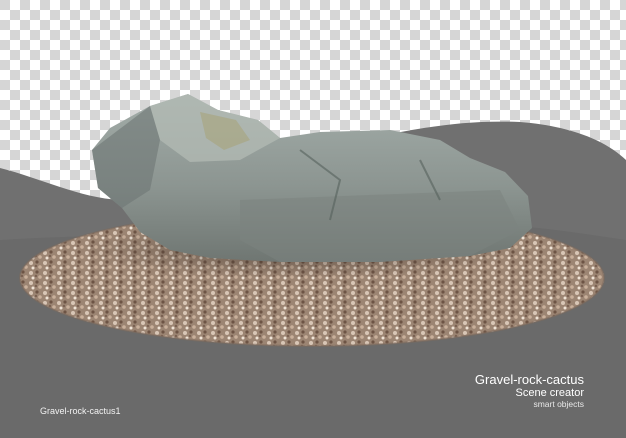 The width and height of the screenshot is (626, 438). Describe the element at coordinates (529, 379) in the screenshot. I see `scene-title: Gravel-rock-cactus` at that location.